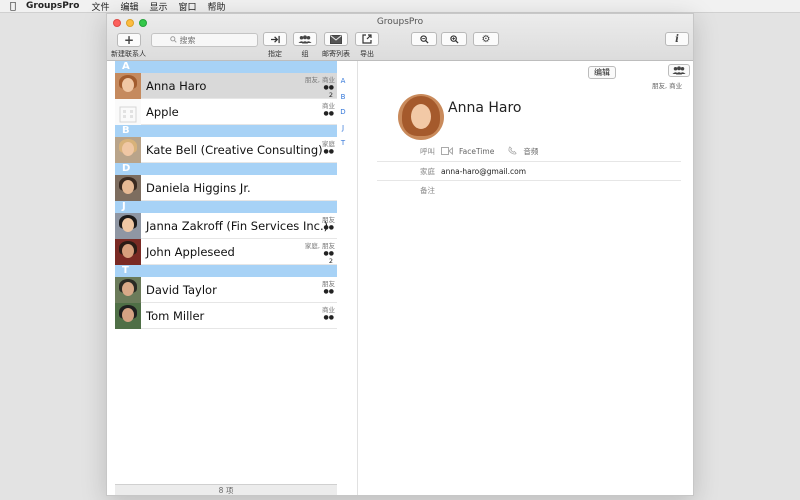 This screenshot has width=800, height=500. I want to click on zoom-in-icon, so click(454, 39).